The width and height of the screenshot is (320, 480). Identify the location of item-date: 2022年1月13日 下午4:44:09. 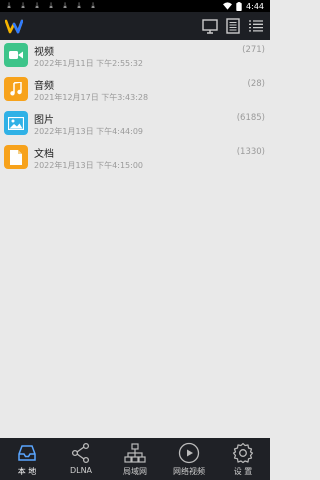
(89, 131).